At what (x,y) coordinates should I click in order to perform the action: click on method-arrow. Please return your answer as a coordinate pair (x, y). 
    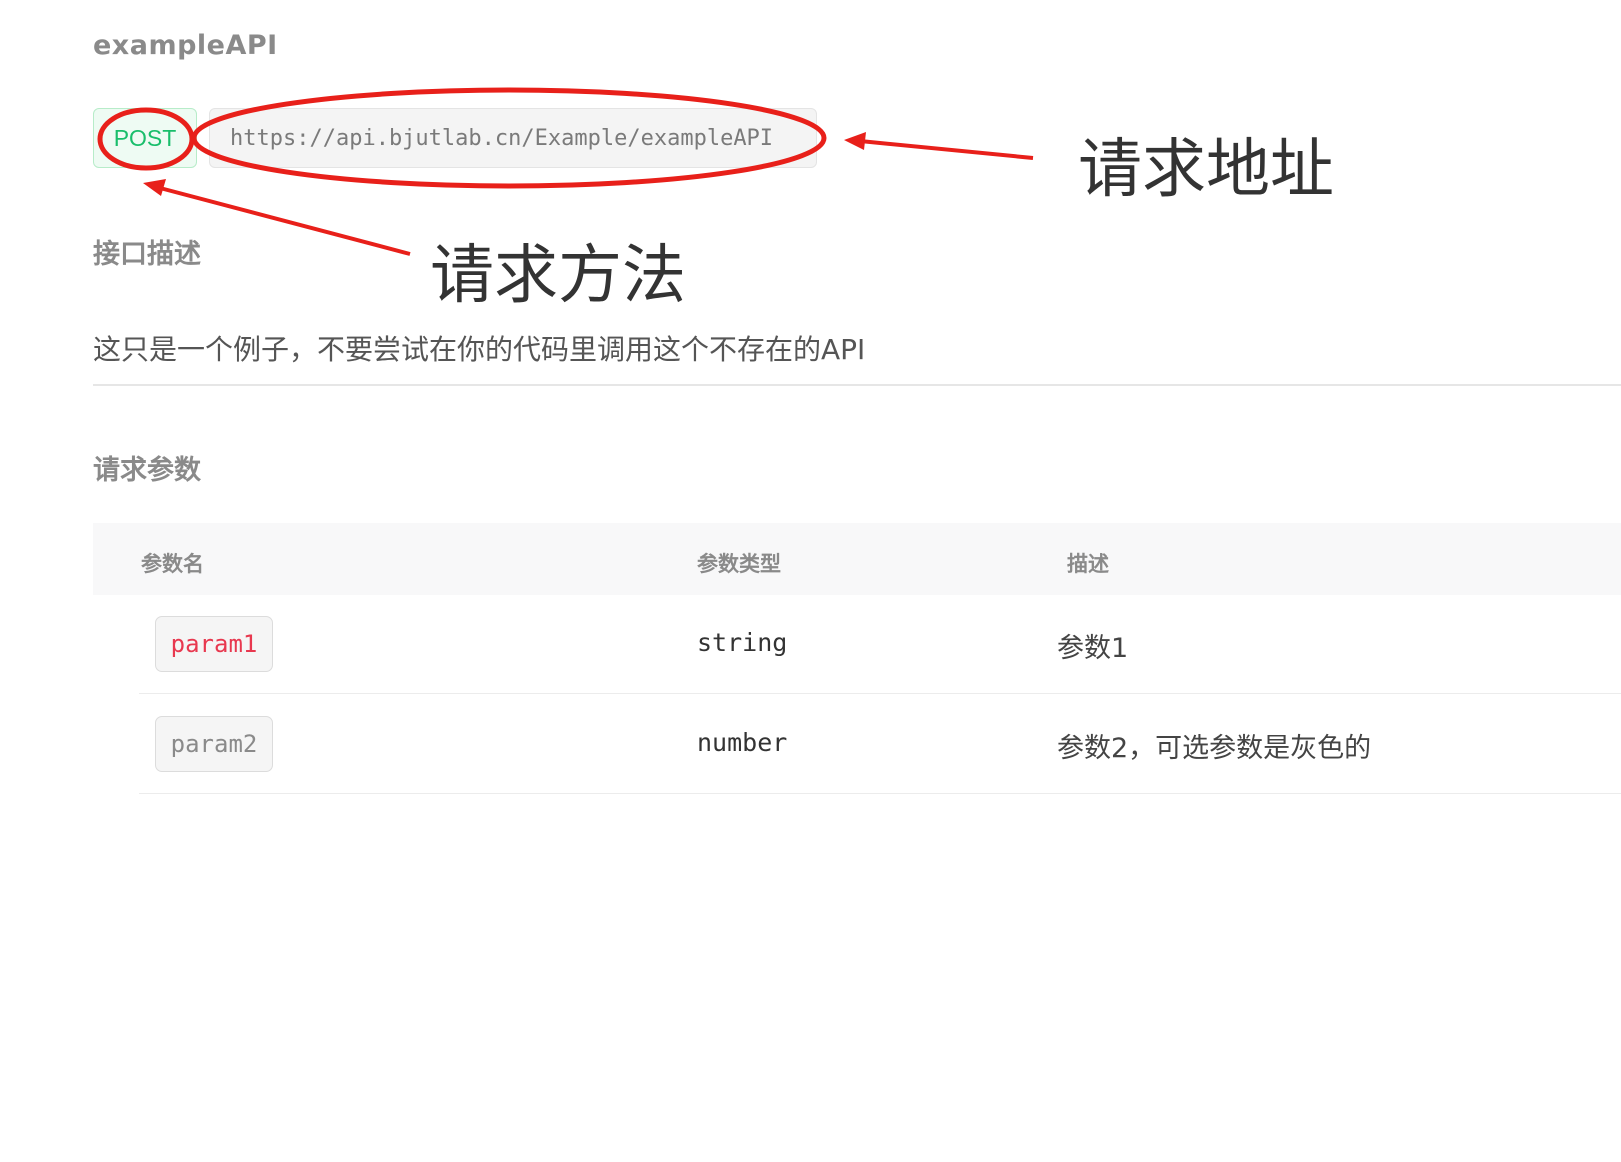
    Looking at the image, I should click on (285, 221).